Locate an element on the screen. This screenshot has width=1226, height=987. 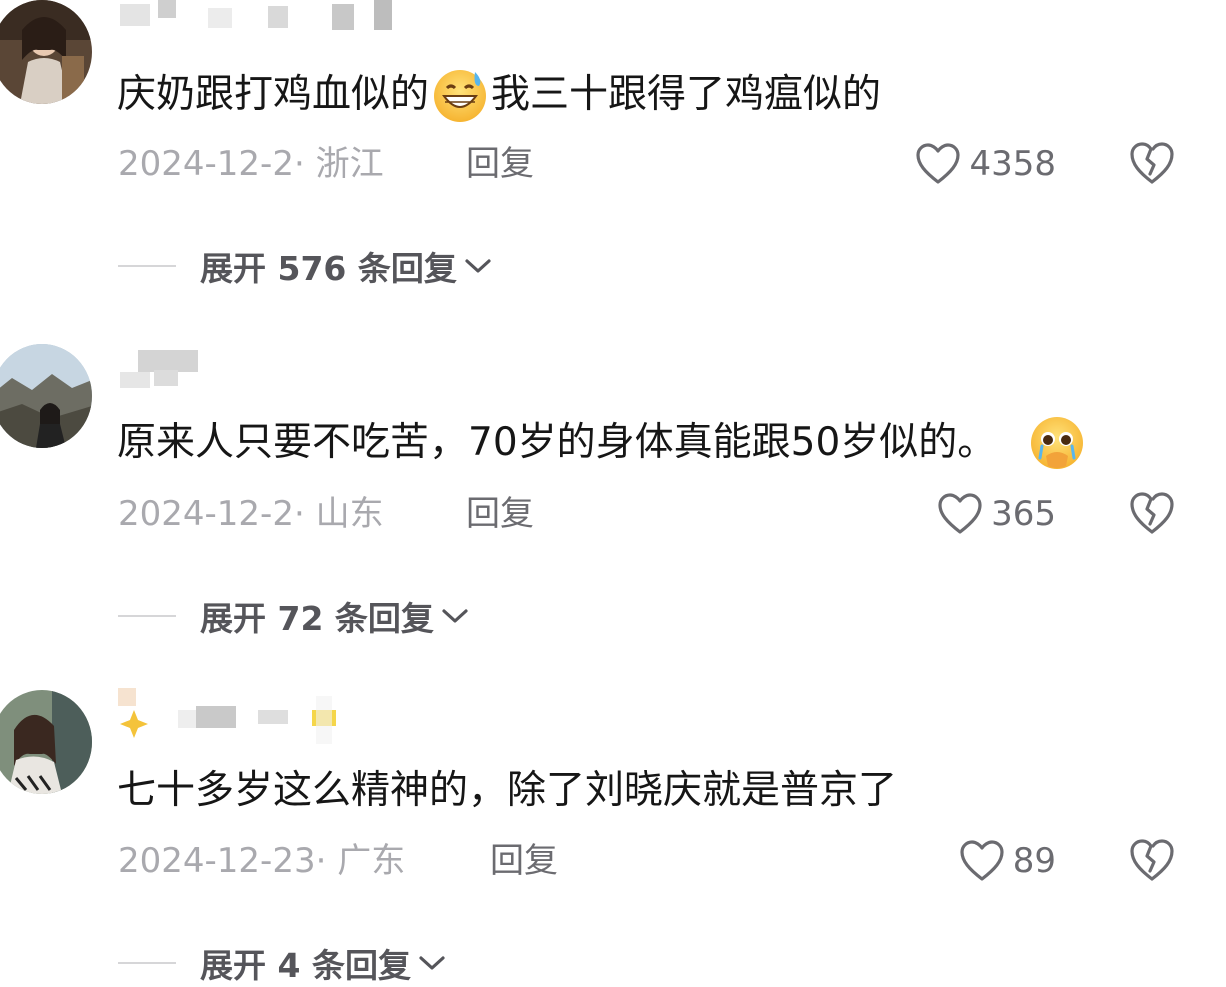
like-count: 365 is located at coordinates (1023, 514).